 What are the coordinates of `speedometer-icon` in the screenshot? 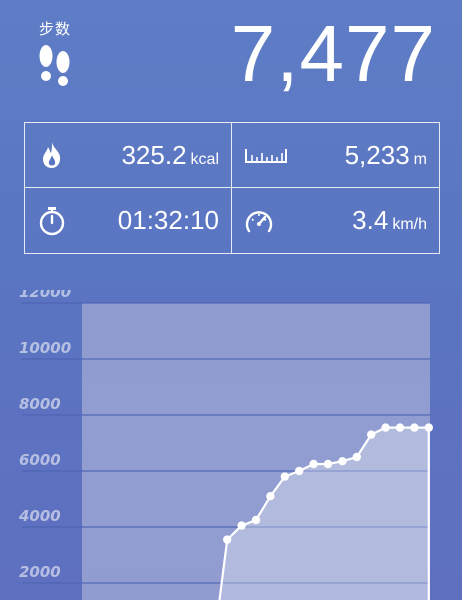 It's located at (259, 221).